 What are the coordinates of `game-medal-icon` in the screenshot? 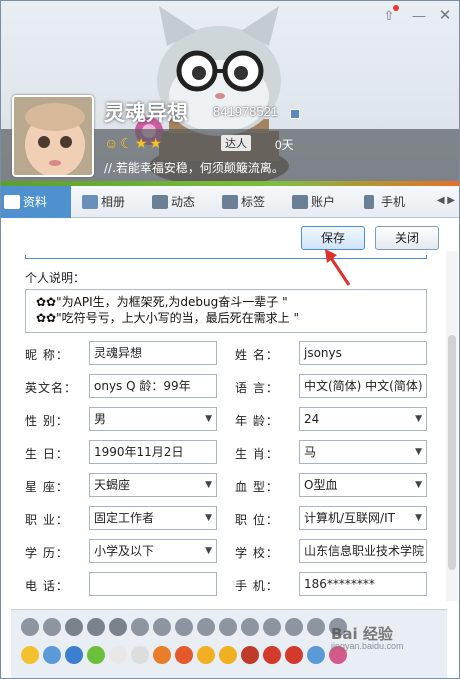 It's located at (184, 655).